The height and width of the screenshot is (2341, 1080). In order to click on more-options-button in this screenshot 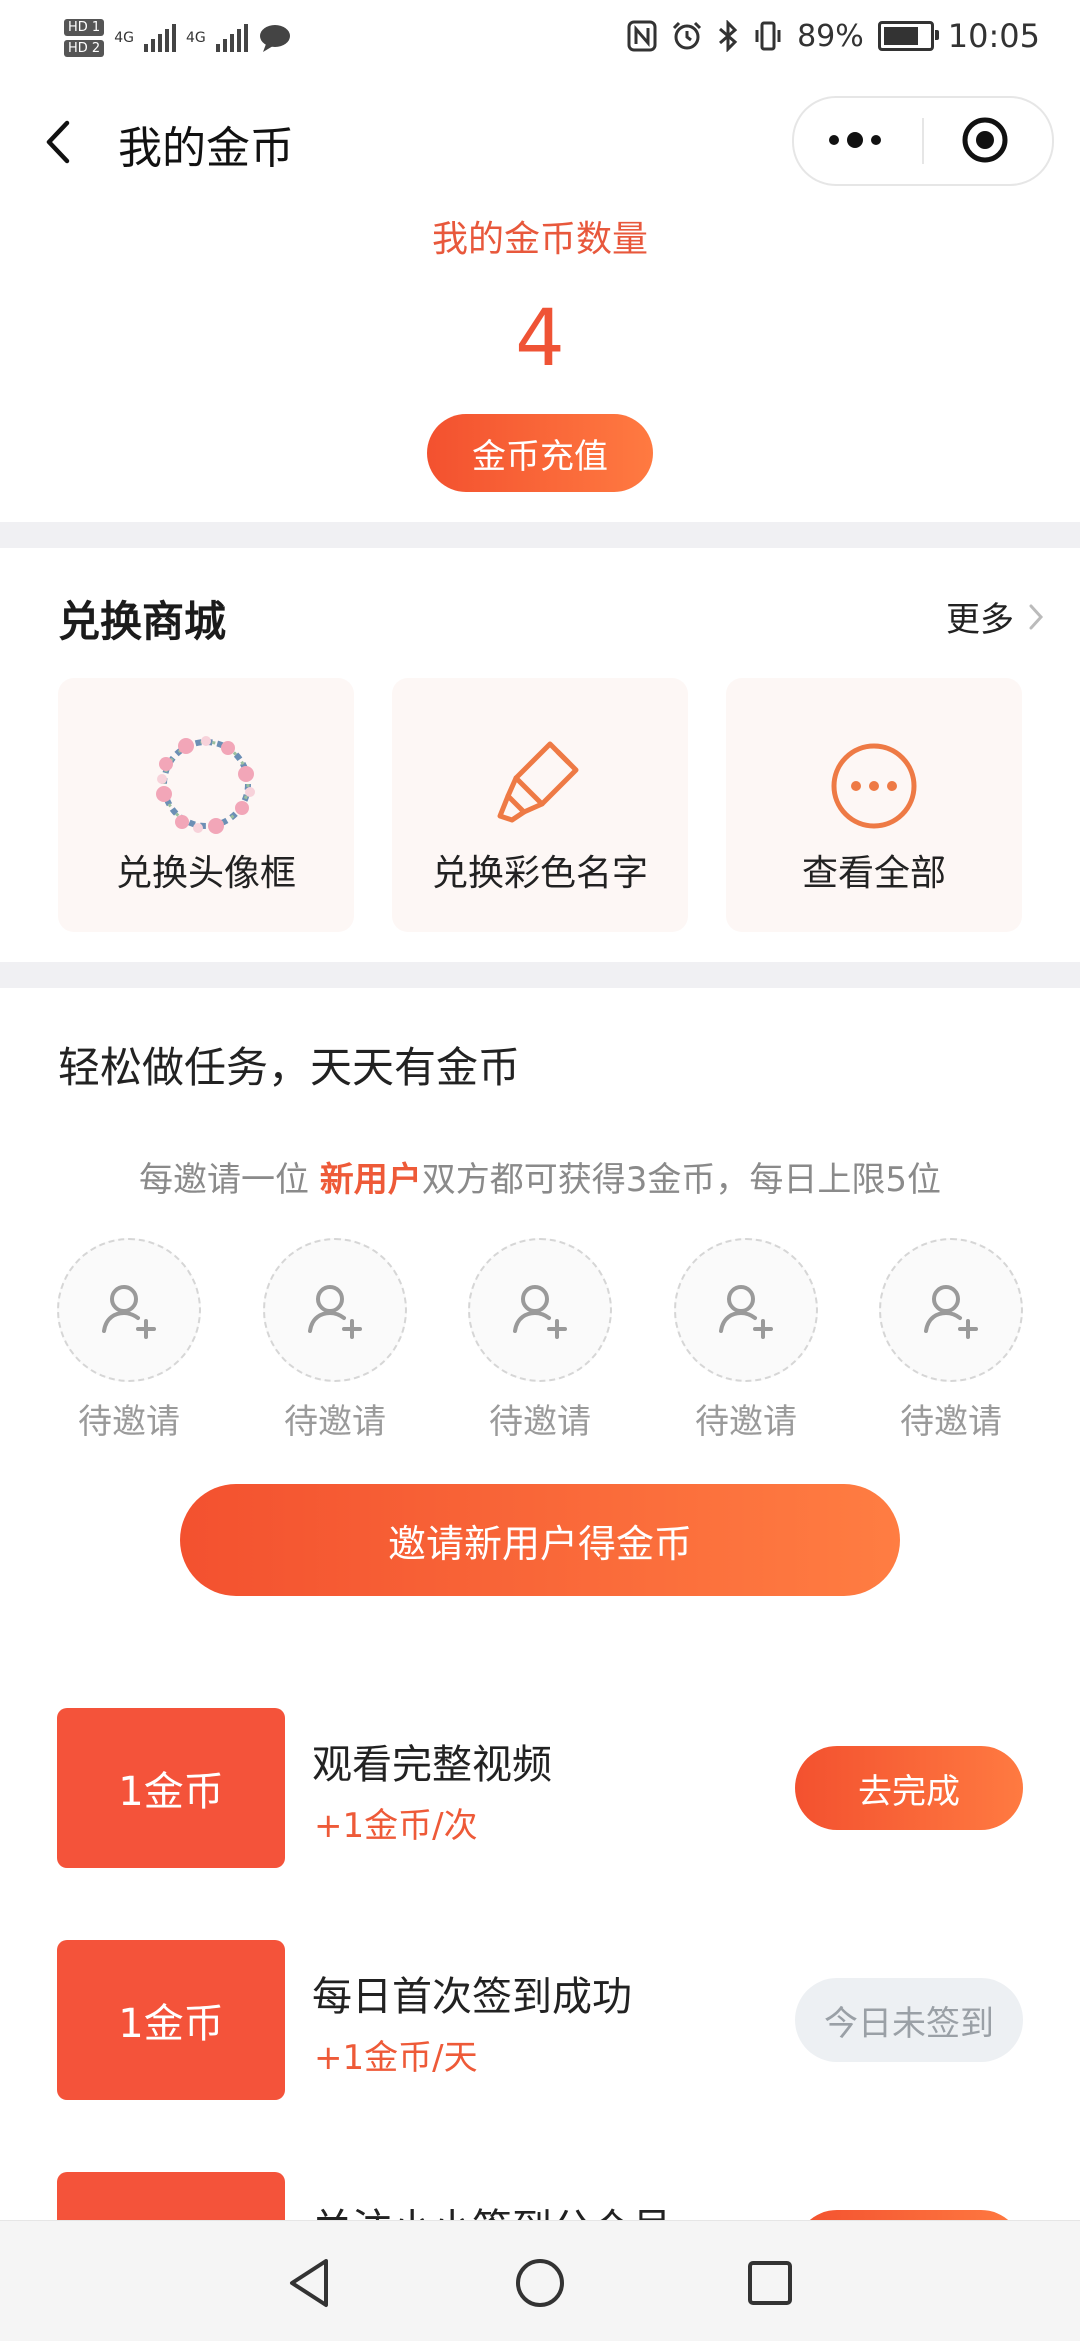, I will do `click(855, 140)`.